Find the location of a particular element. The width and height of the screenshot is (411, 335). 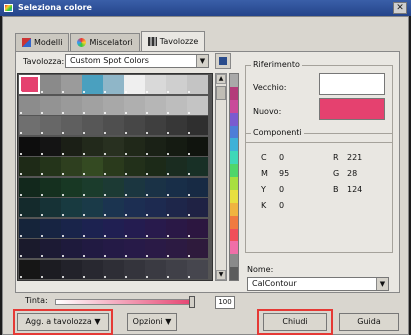

tab-models: Modelli is located at coordinates (42, 42).